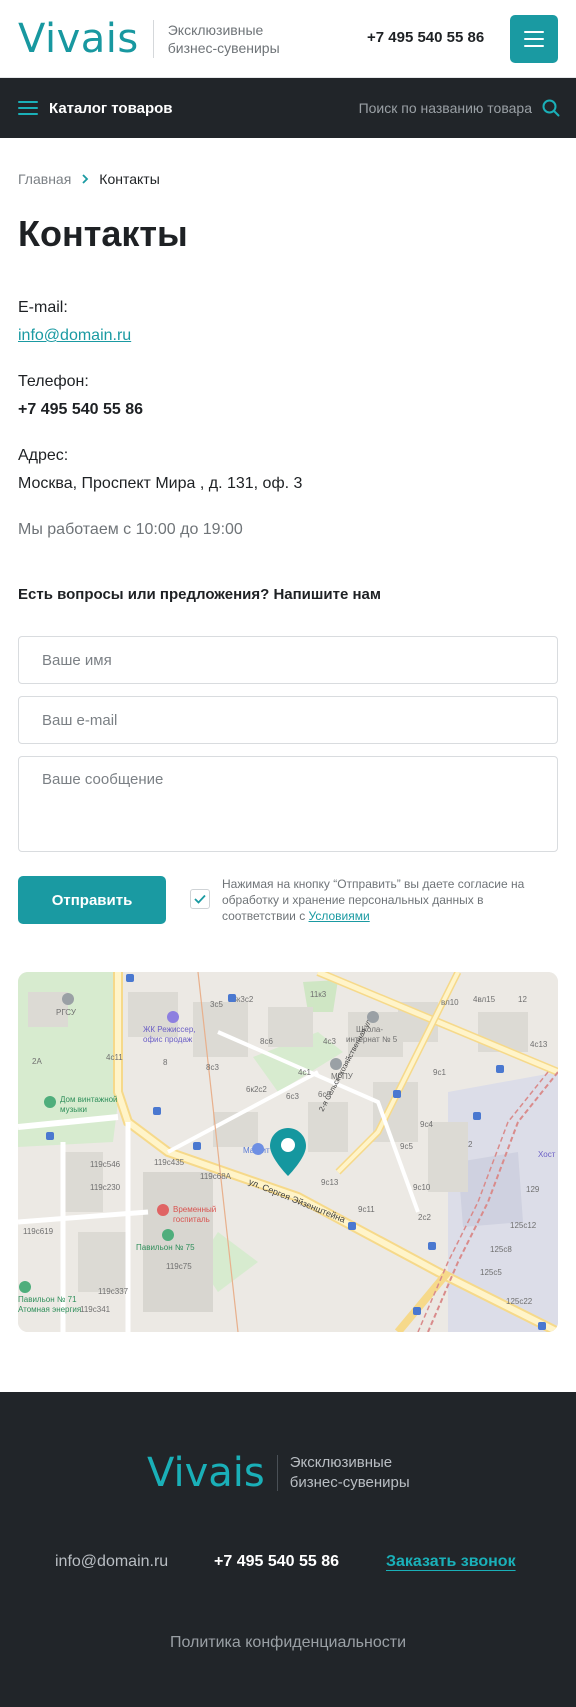 This screenshot has width=576, height=1707. Describe the element at coordinates (292, 1096) in the screenshot. I see `map-label: 6с3` at that location.